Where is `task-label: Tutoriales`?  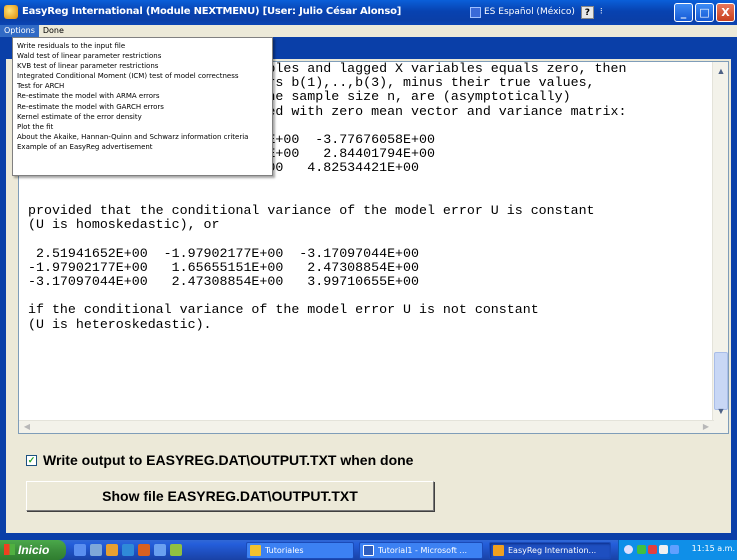 task-label: Tutoriales is located at coordinates (284, 550).